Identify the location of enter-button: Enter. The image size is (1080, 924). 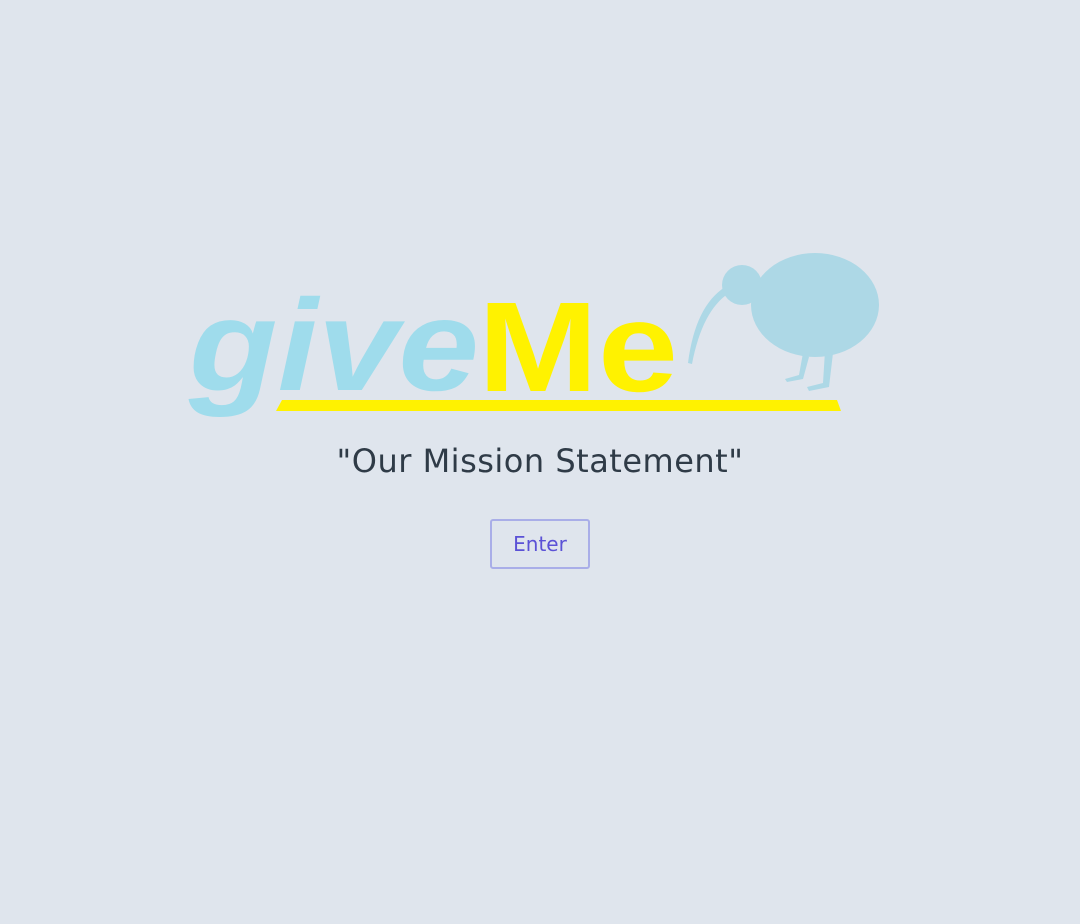
(540, 544).